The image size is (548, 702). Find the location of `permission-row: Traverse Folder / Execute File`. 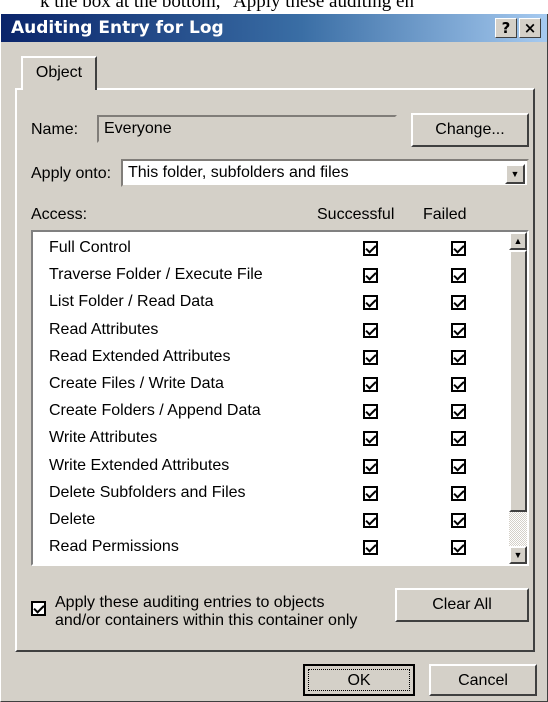

permission-row: Traverse Folder / Execute File is located at coordinates (260, 276).